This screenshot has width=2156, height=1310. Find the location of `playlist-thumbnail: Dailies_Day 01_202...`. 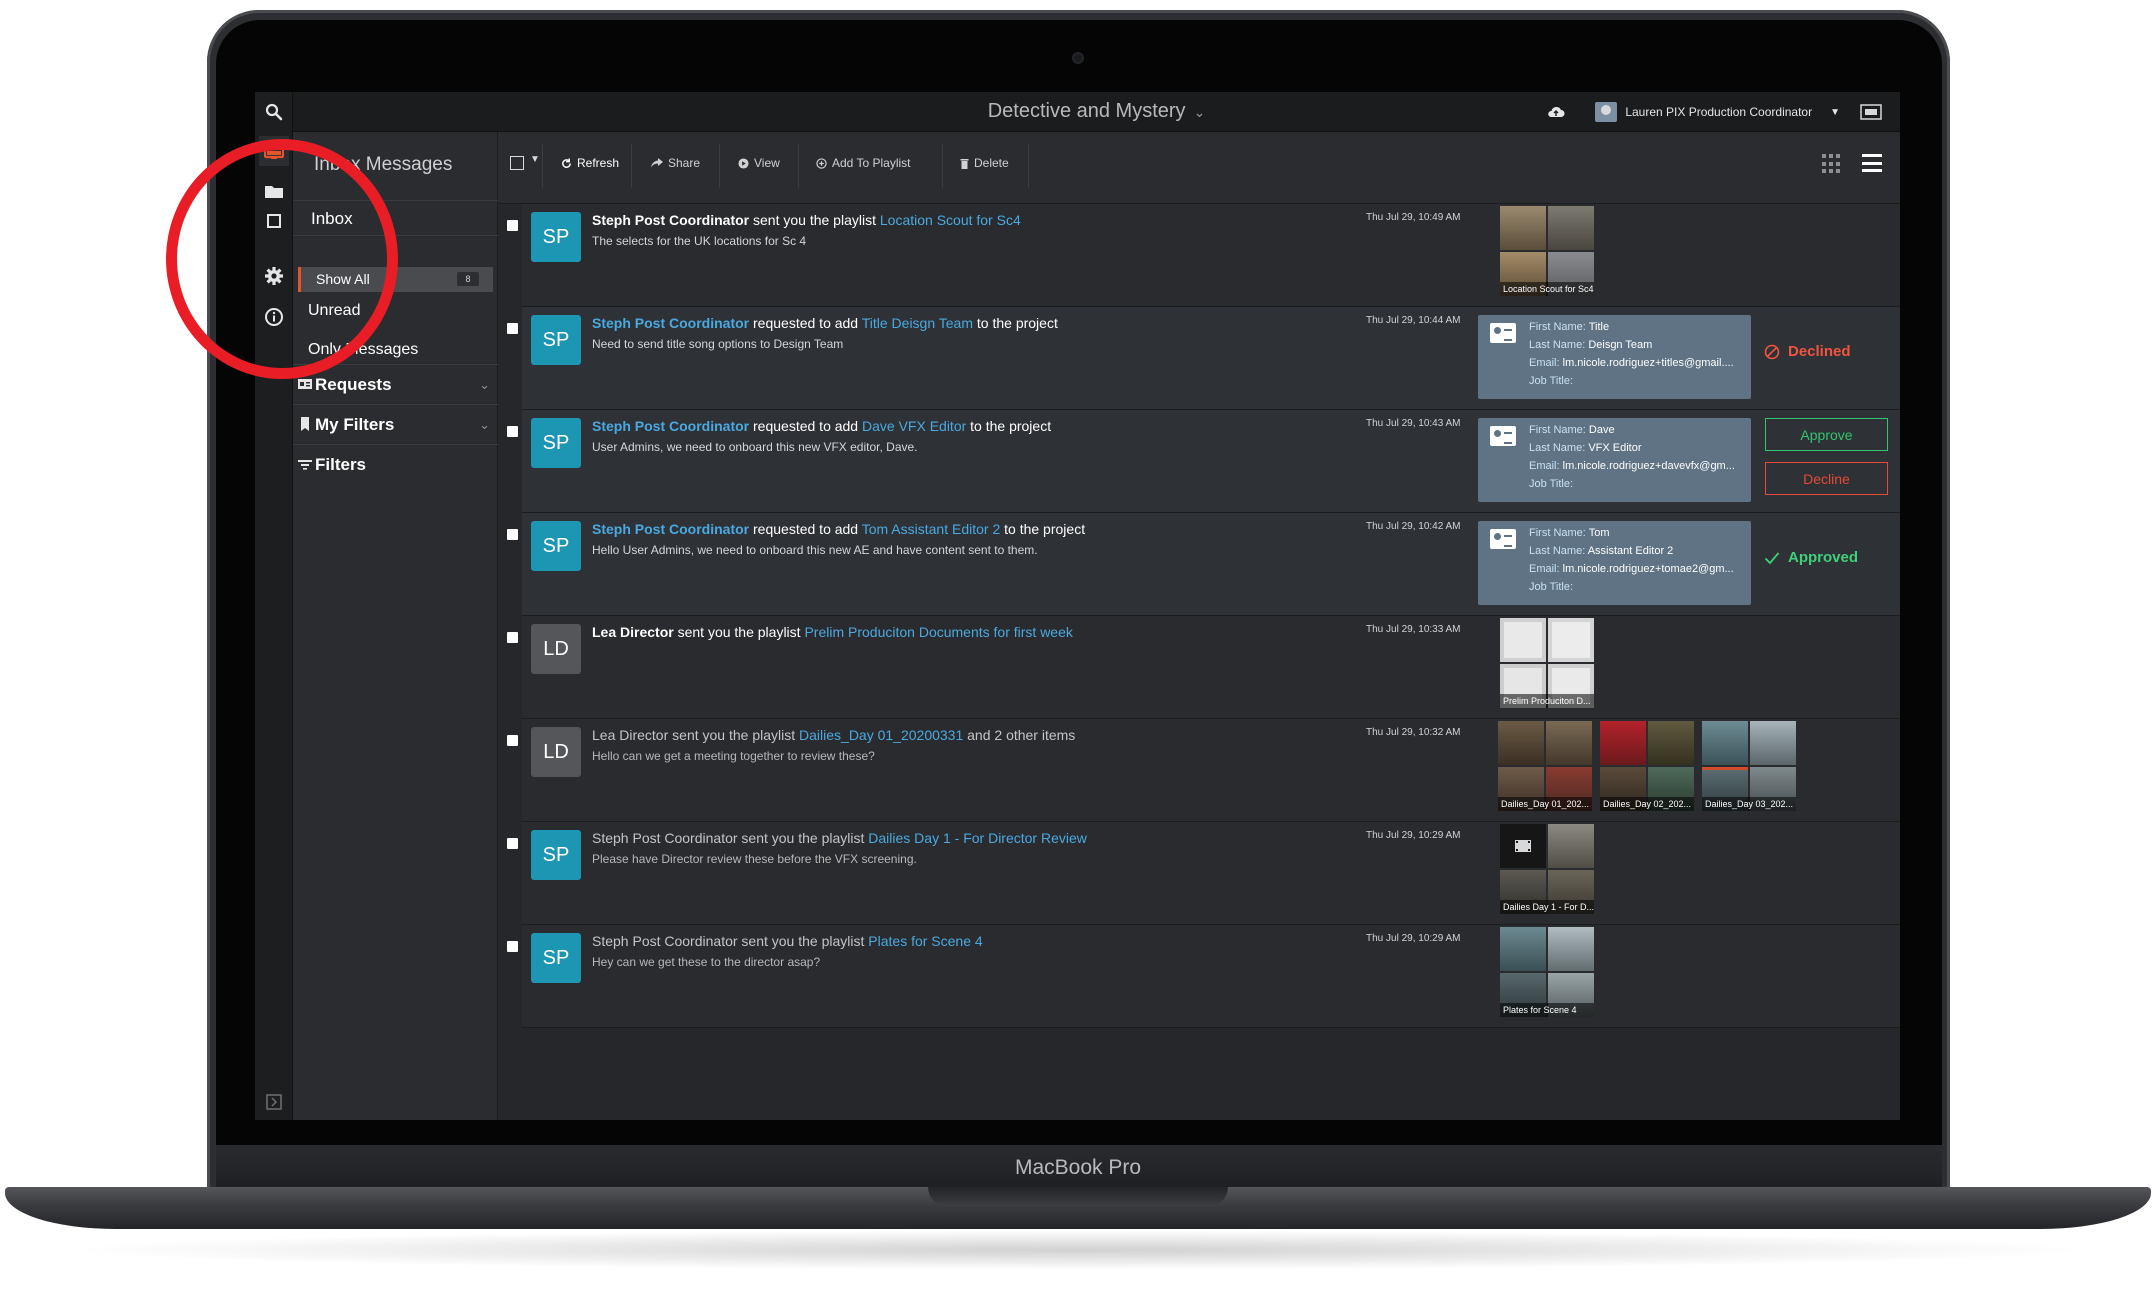

playlist-thumbnail: Dailies_Day 01_202... is located at coordinates (1545, 766).